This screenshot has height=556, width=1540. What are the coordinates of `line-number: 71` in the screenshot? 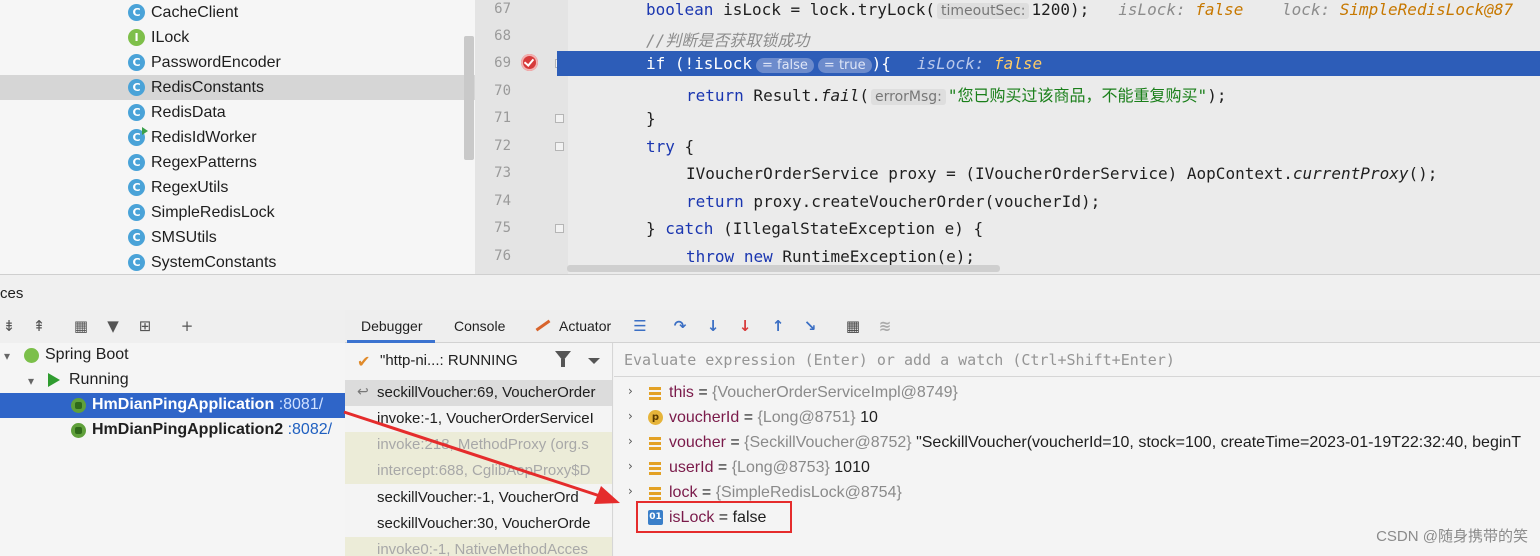 It's located at (502, 118).